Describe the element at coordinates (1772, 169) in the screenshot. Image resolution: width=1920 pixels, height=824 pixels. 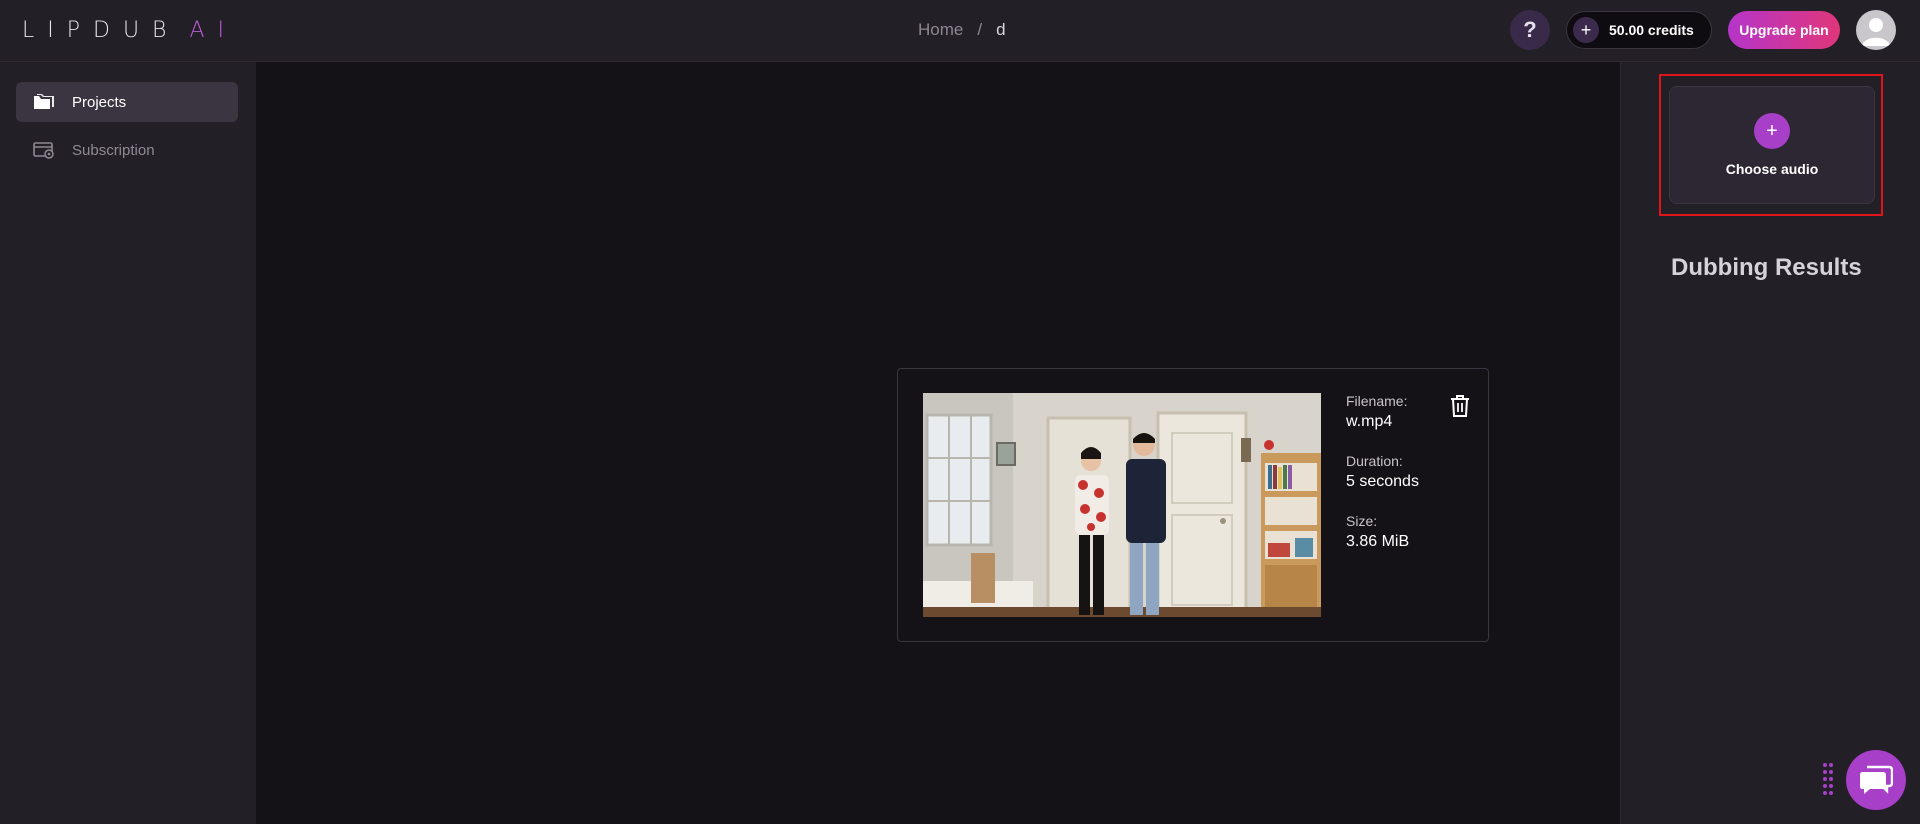
I see `choose-audio-label: Choose audio` at that location.